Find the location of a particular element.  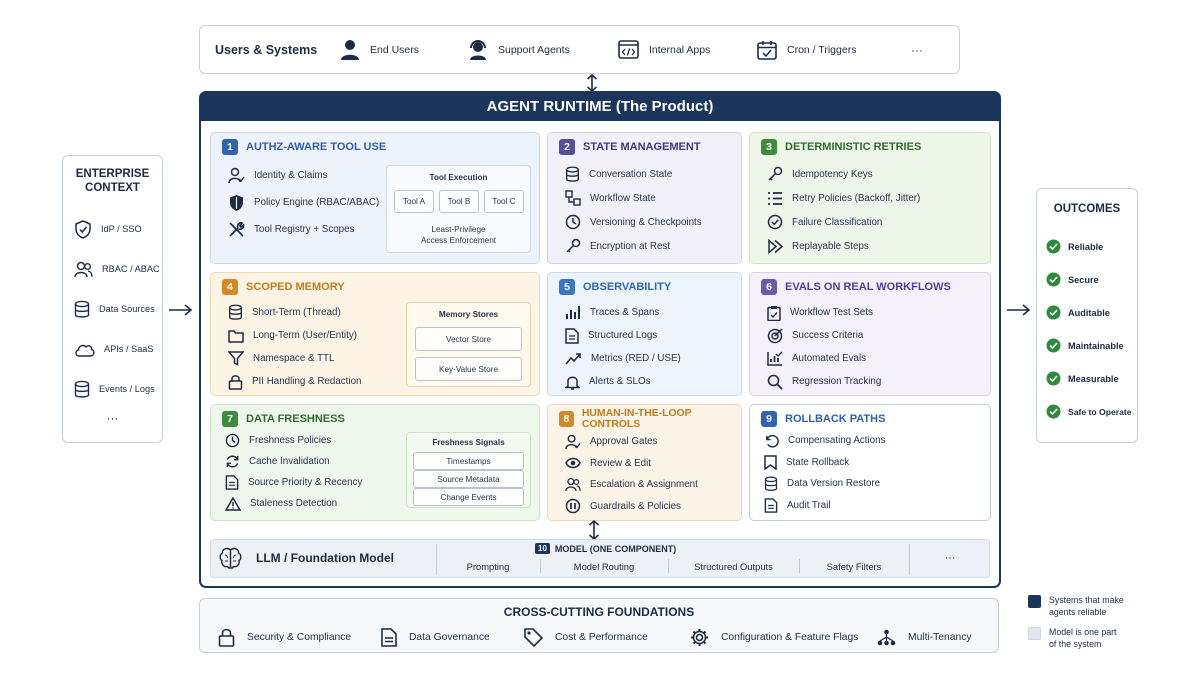

list-item: Compensating Actions is located at coordinates (824, 441).